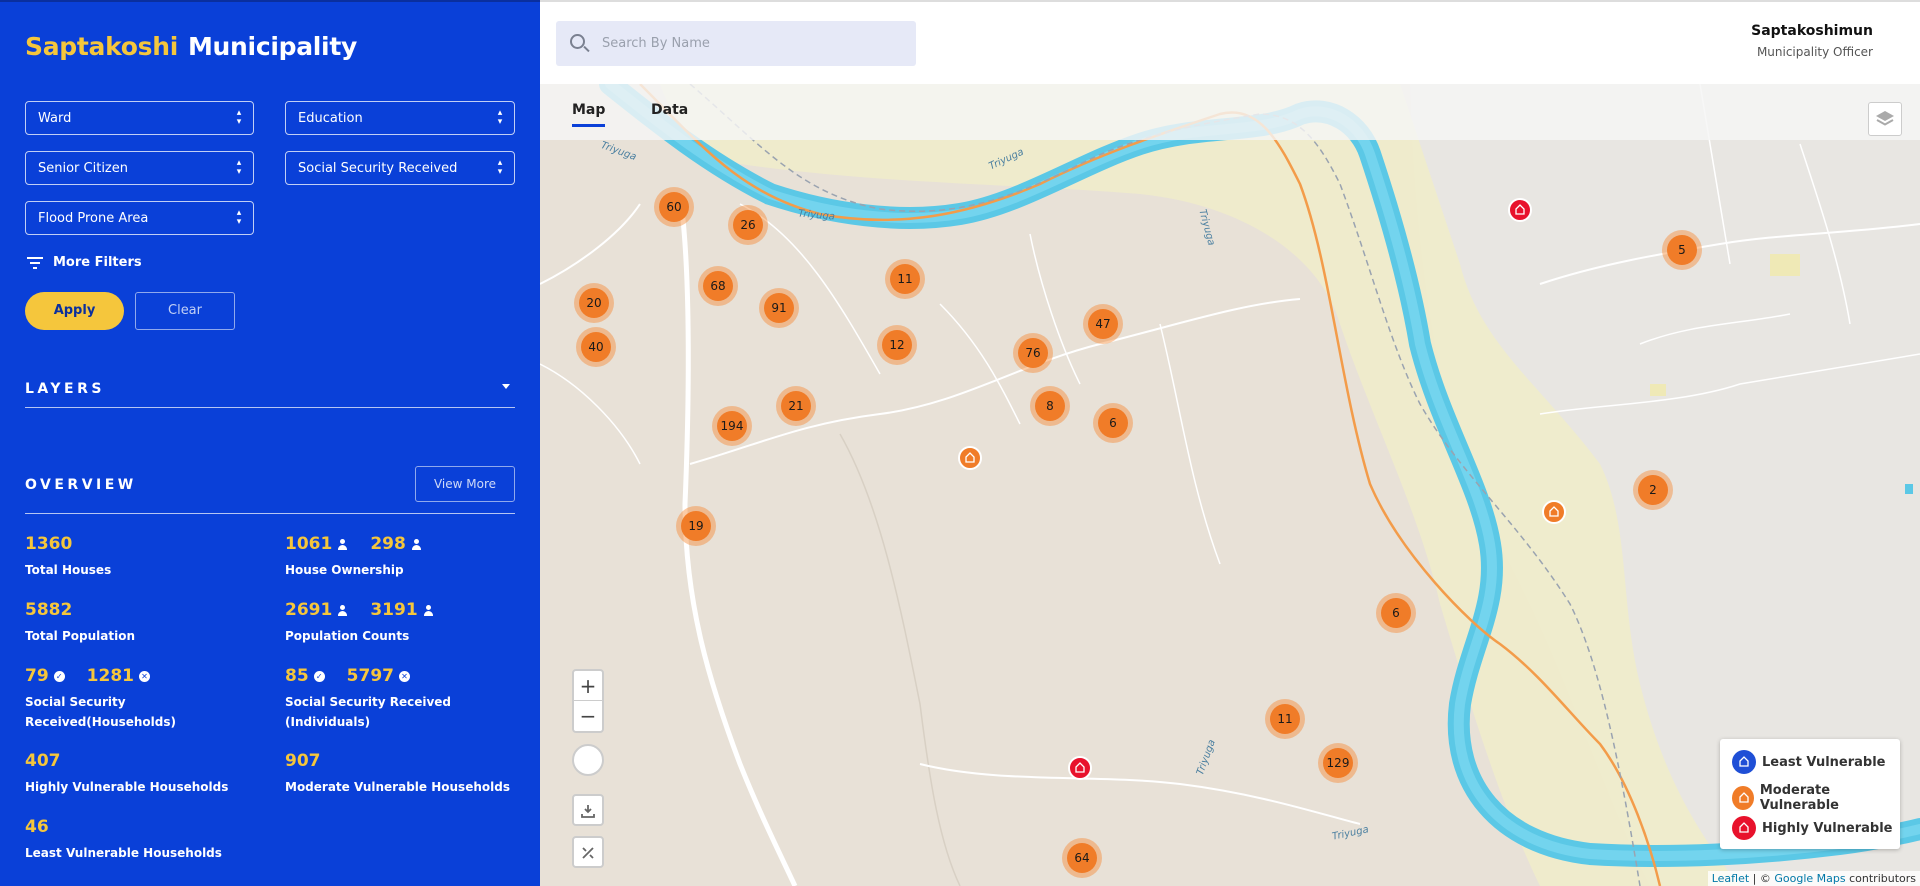  I want to click on download-icon, so click(588, 811).